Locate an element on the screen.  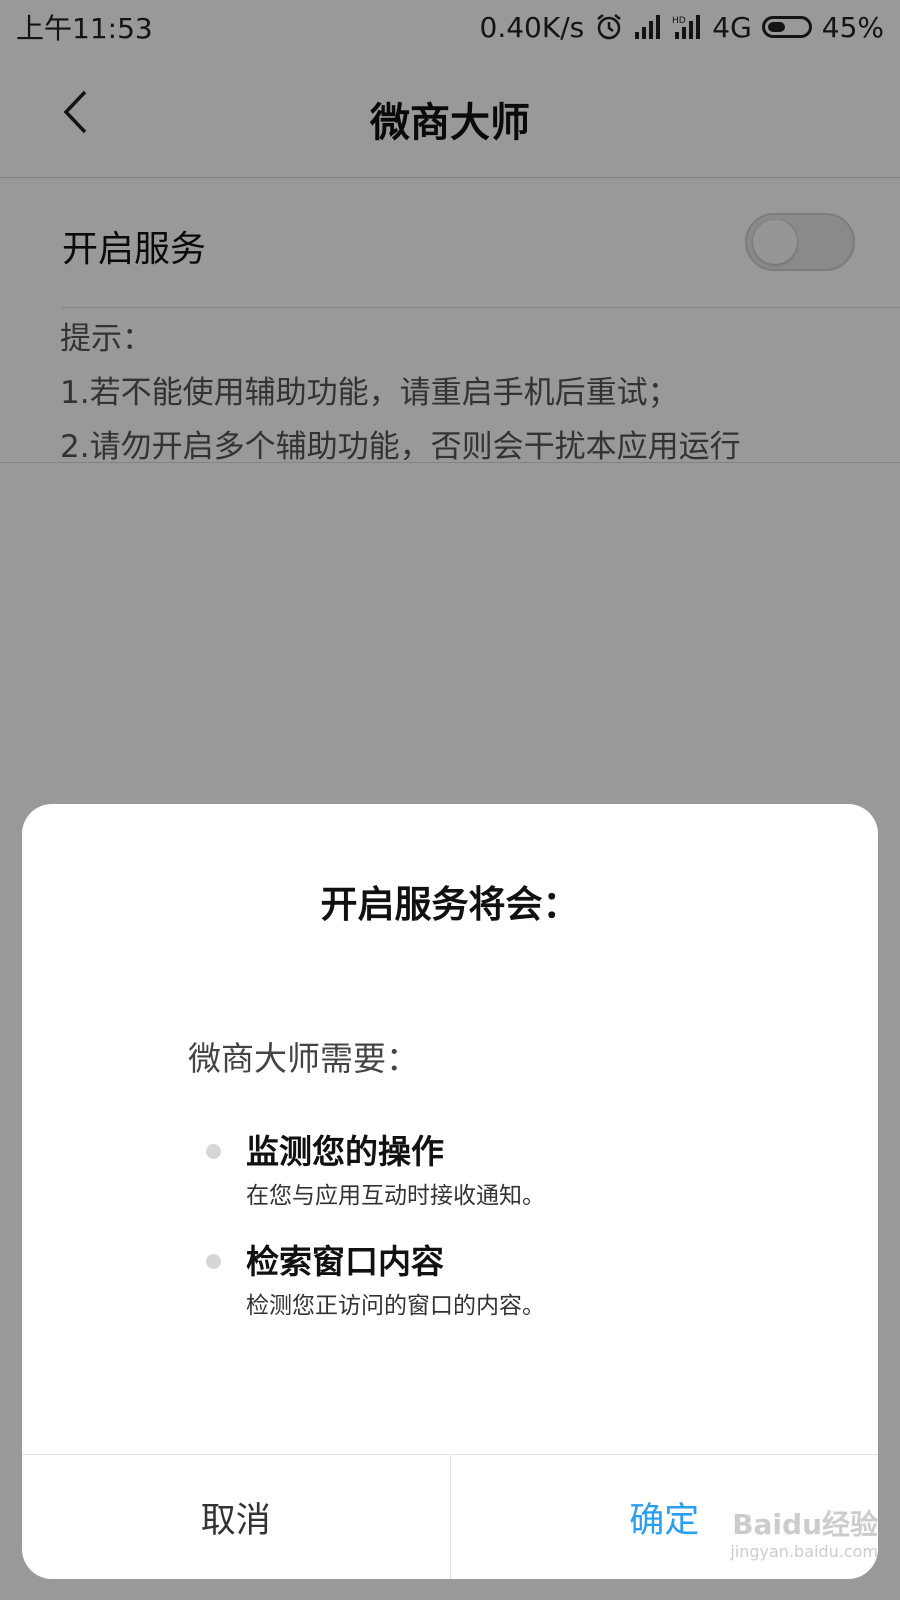
confirm-button: 确定 is located at coordinates (665, 1517).